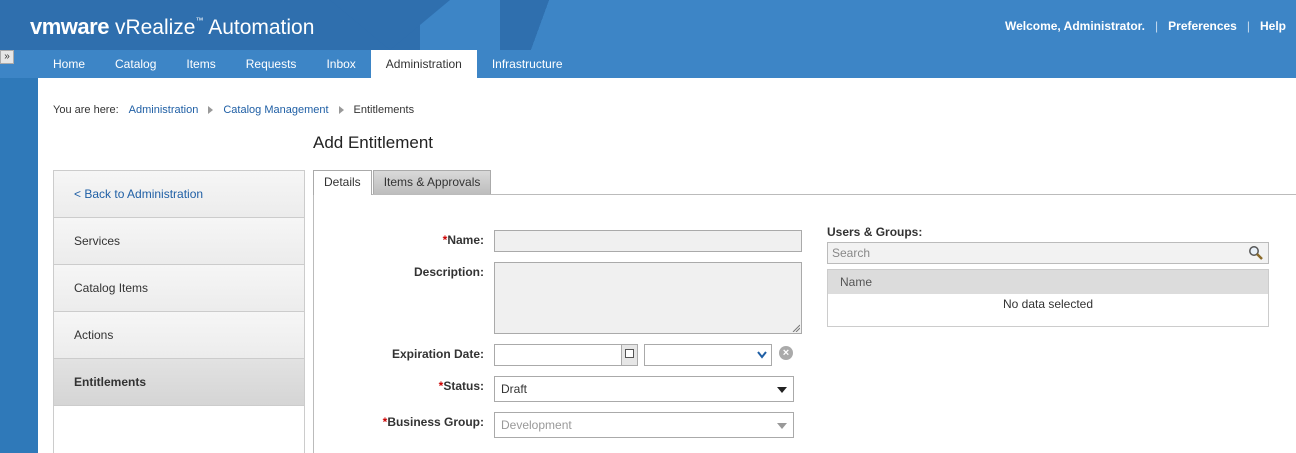 This screenshot has height=453, width=1296. What do you see at coordinates (164, 110) in the screenshot?
I see `breadcrumb-administration: Administration` at bounding box center [164, 110].